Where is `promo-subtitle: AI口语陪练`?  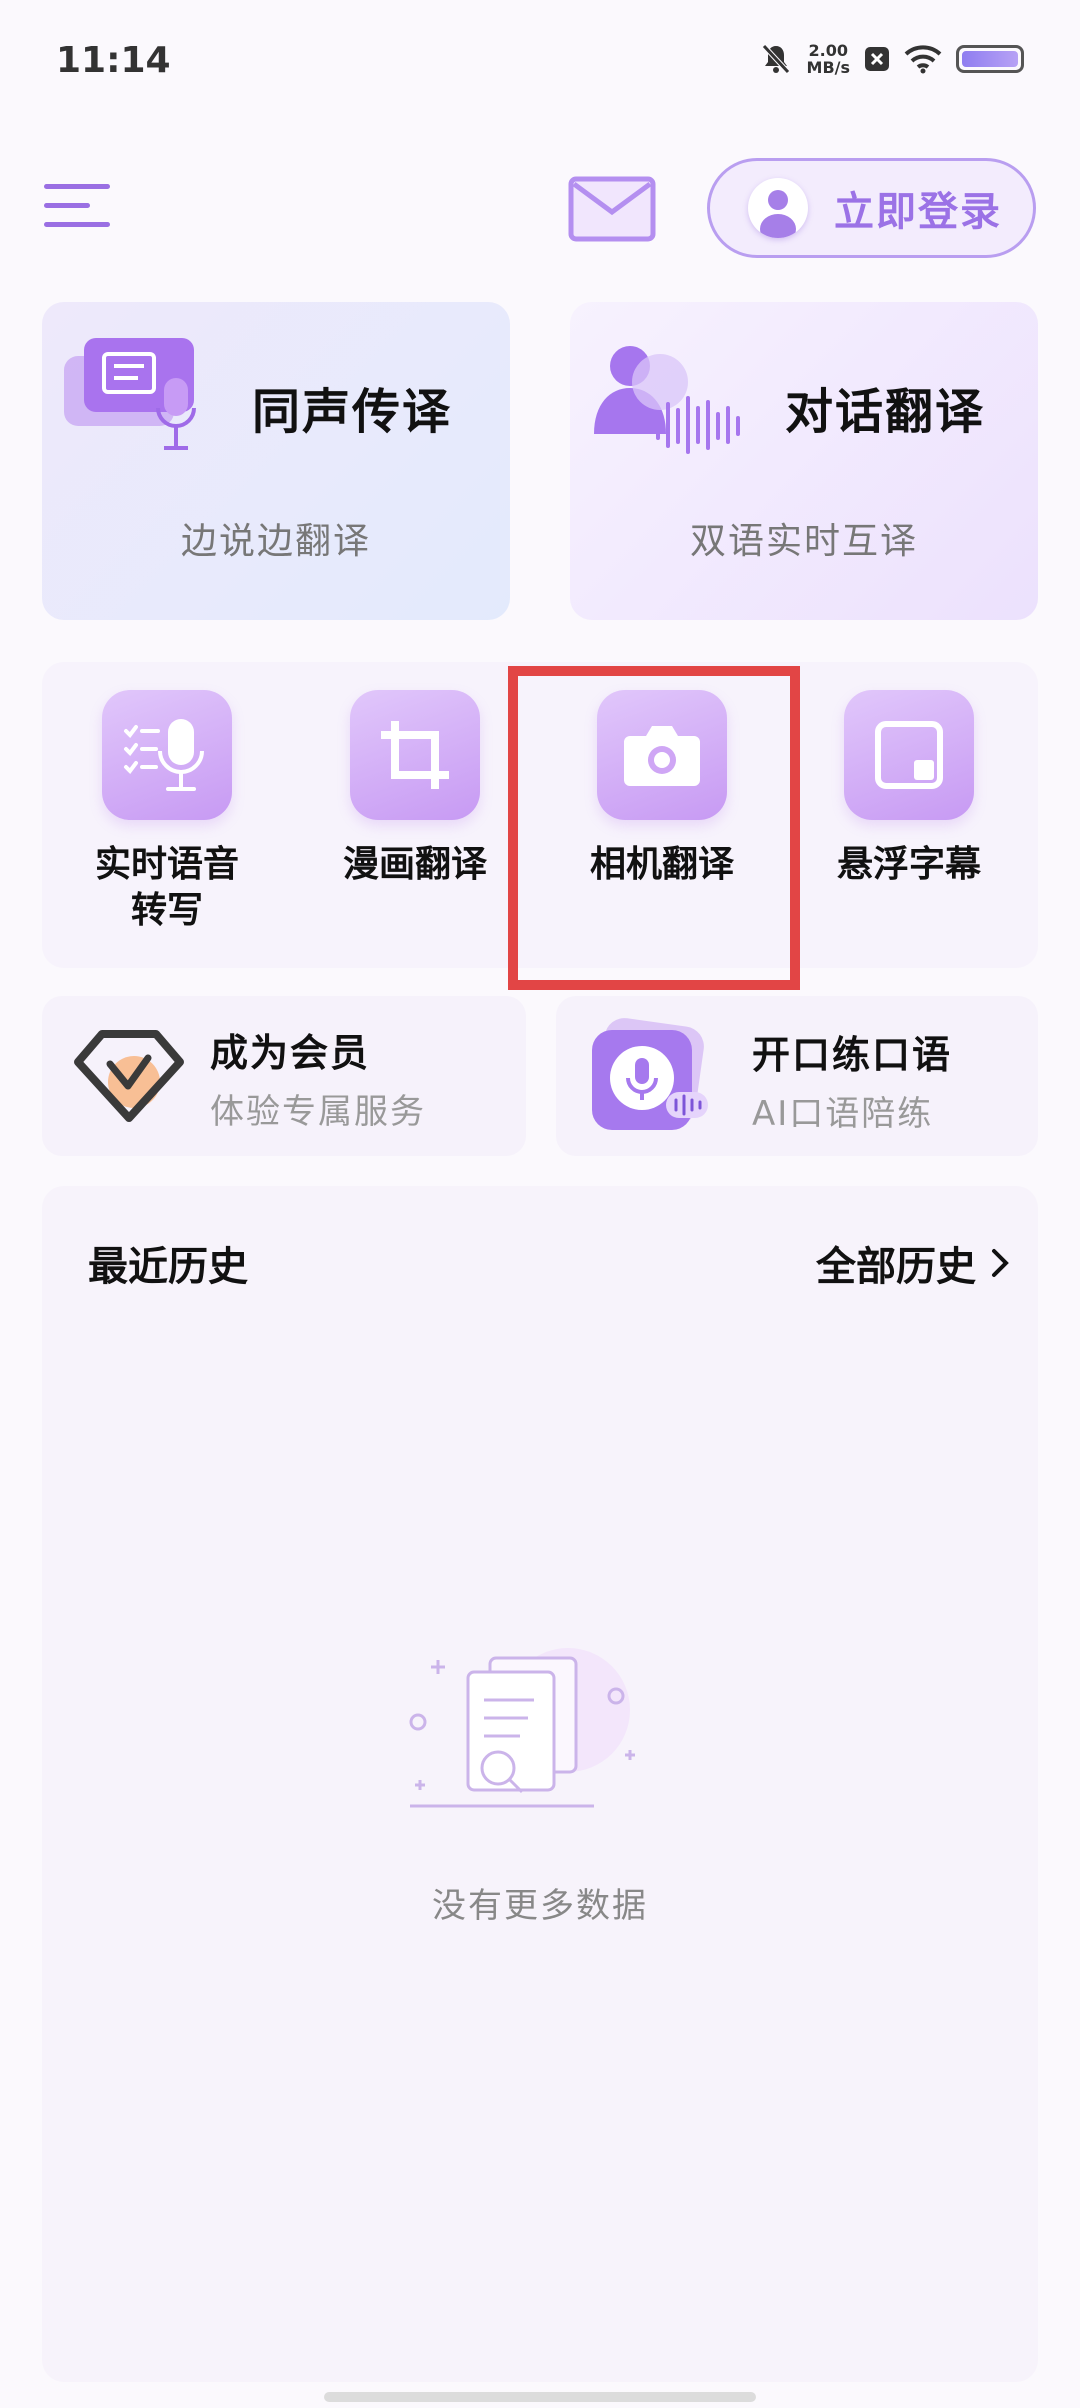
promo-subtitle: AI口语陪练 is located at coordinates (843, 1114).